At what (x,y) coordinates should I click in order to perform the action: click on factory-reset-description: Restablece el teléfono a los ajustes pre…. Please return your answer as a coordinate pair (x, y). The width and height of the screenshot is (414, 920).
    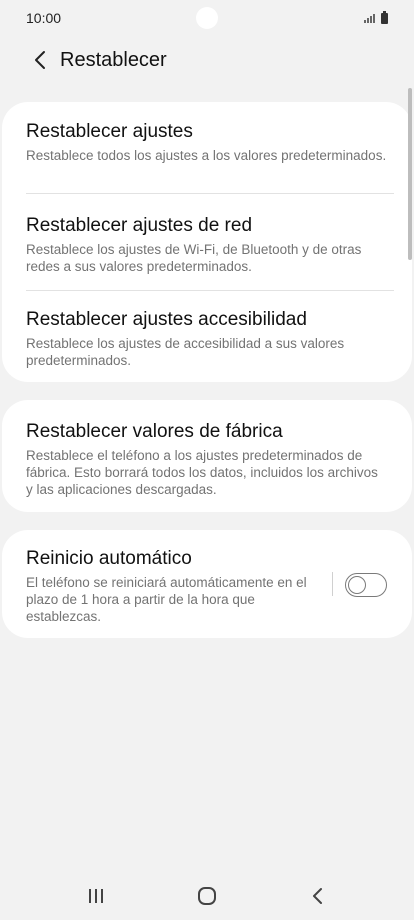
    Looking at the image, I should click on (202, 472).